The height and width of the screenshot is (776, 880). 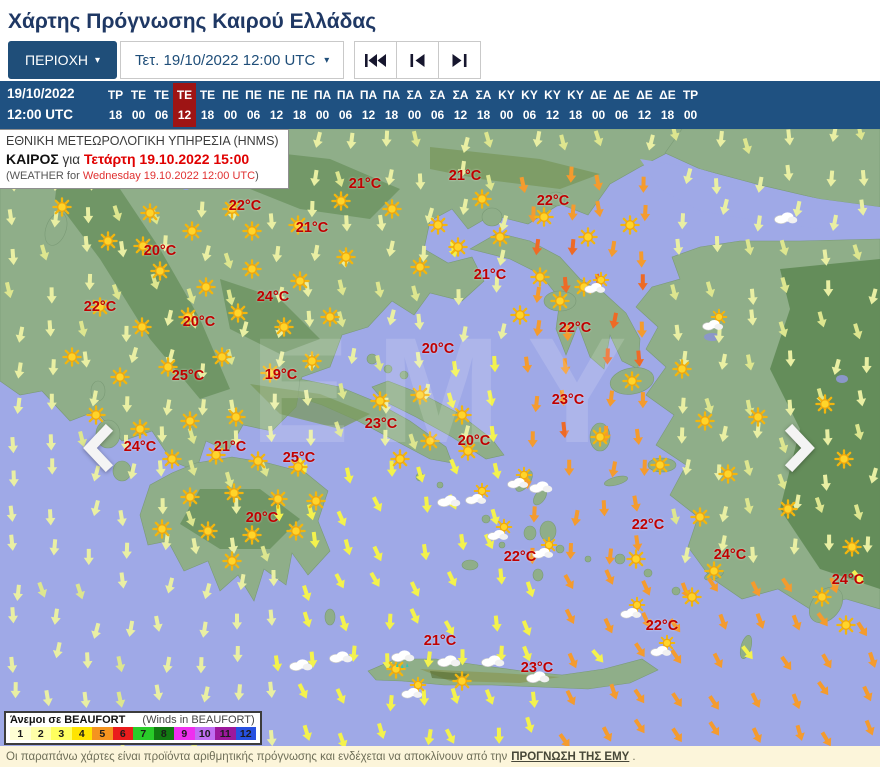 I want to click on beaufort-cell-2: 2, so click(x=40, y=733).